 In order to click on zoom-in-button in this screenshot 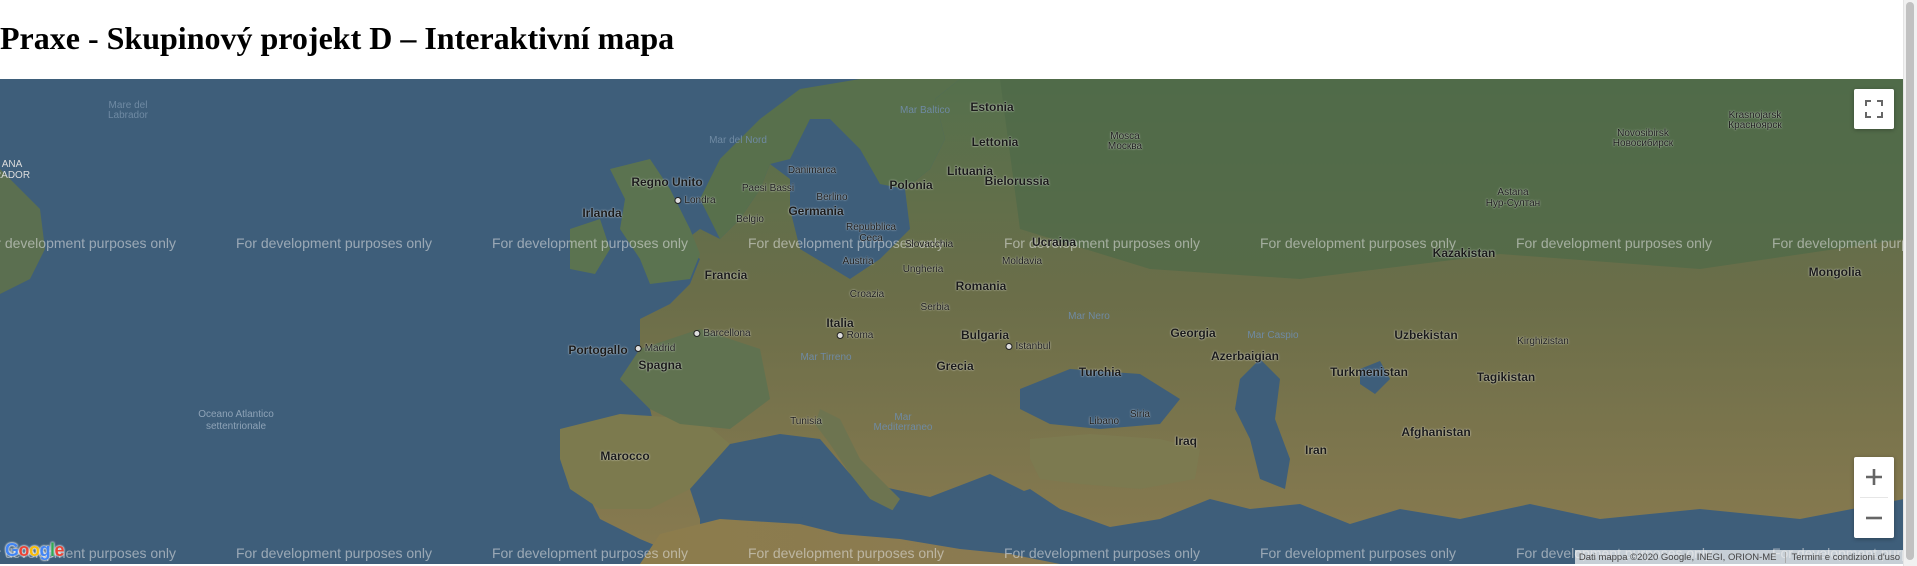, I will do `click(1874, 477)`.